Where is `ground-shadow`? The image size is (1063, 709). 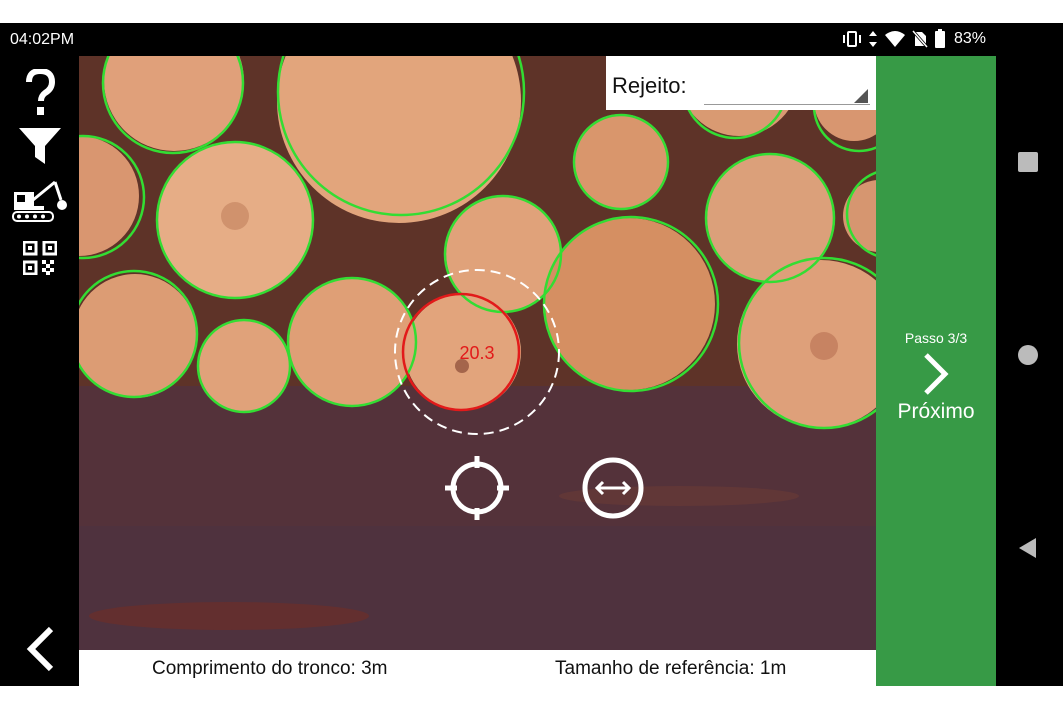 ground-shadow is located at coordinates (477, 588).